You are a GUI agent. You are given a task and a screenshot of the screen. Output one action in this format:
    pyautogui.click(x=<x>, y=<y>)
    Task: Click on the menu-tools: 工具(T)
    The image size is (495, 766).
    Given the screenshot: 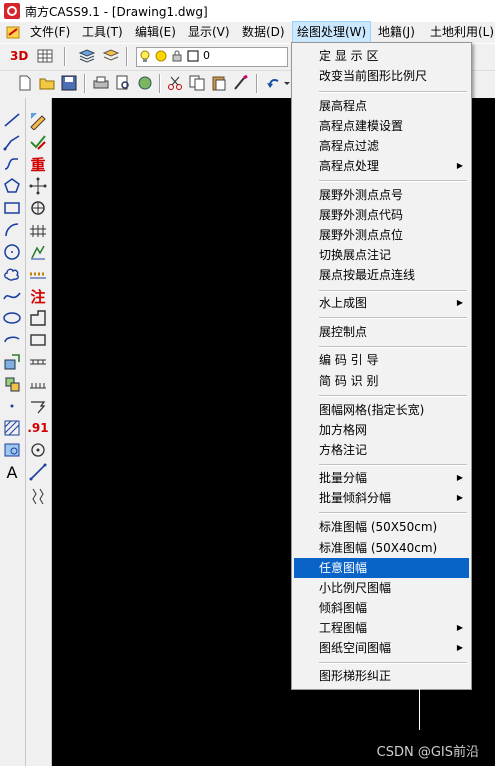 What is the action you would take?
    pyautogui.click(x=102, y=32)
    